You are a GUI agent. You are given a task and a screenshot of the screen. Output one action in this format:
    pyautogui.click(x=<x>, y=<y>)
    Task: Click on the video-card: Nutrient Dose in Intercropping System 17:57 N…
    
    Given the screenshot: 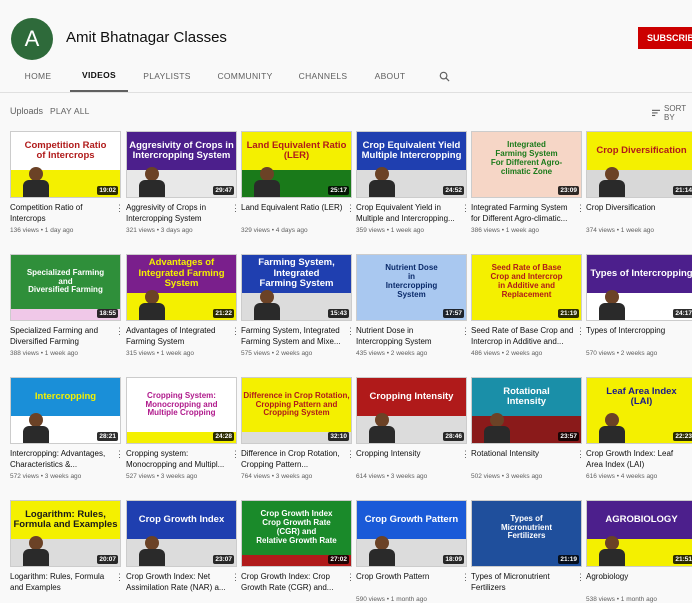 What is the action you would take?
    pyautogui.click(x=413, y=305)
    